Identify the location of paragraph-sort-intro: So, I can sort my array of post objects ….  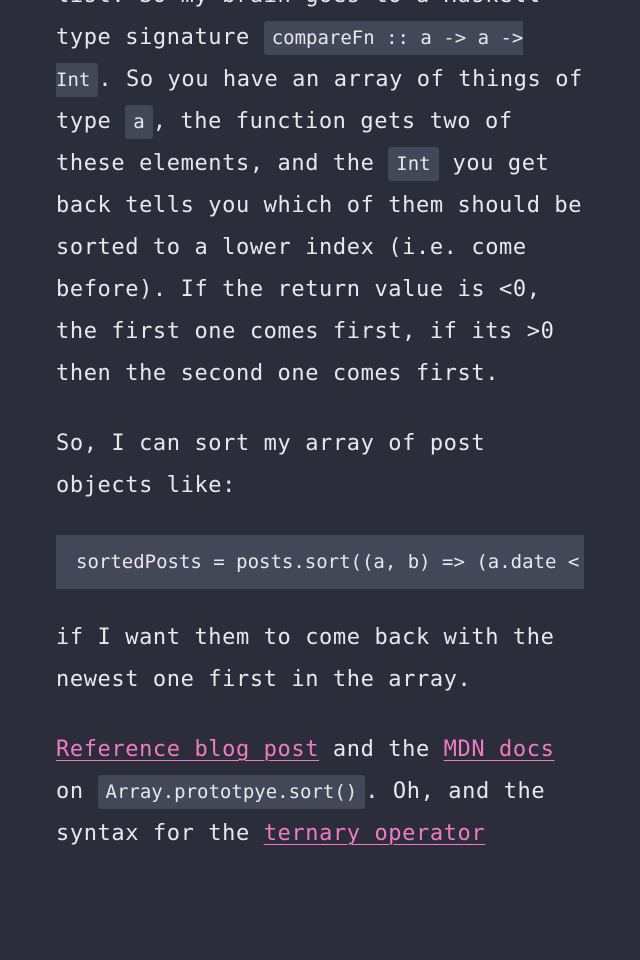
(271, 464).